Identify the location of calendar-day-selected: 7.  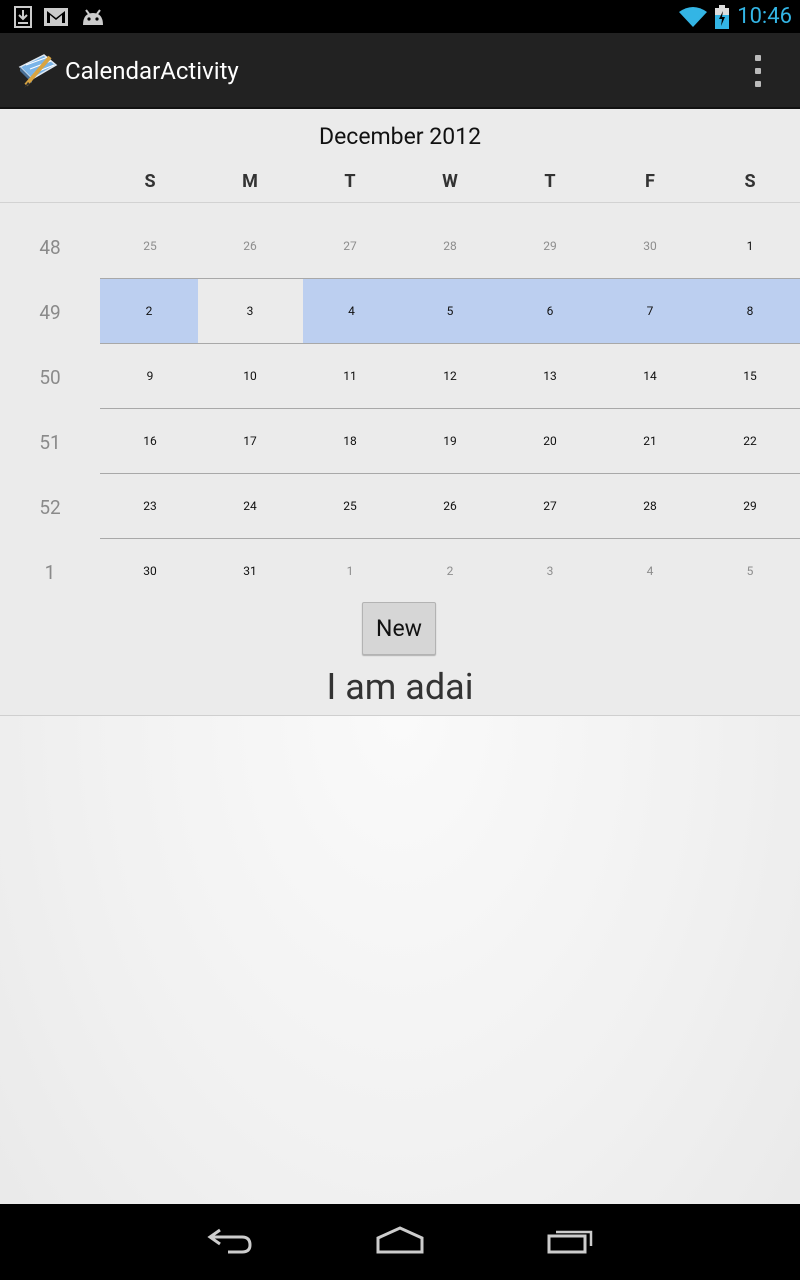
(650, 311).